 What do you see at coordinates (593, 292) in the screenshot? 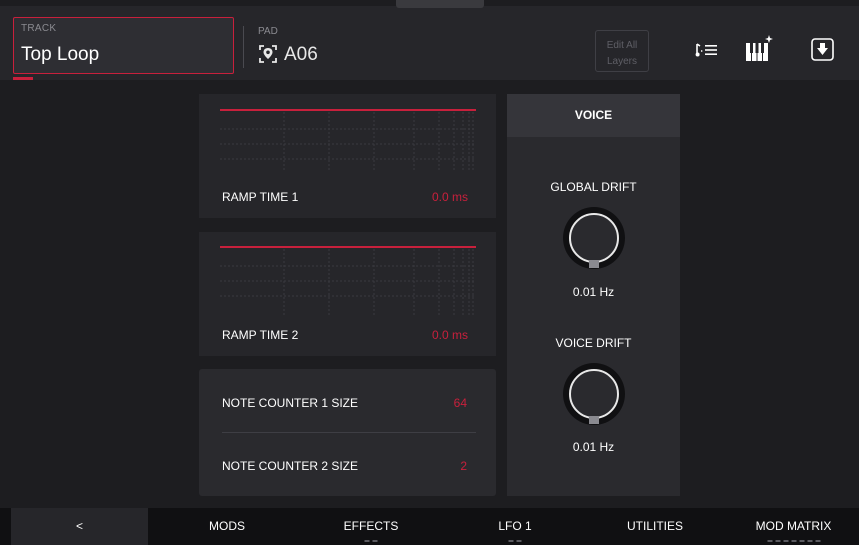
I see `global-drift-value: 0.01 Hz` at bounding box center [593, 292].